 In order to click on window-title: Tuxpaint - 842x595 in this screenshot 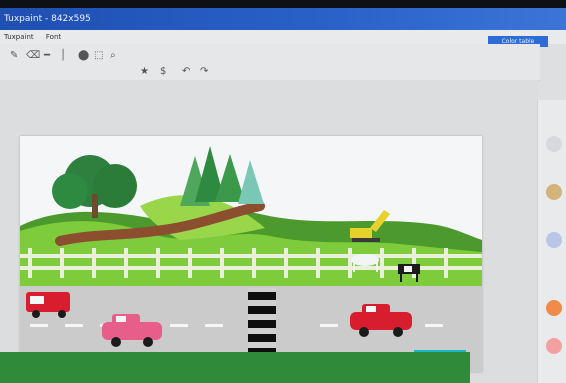, I will do `click(47, 19)`.